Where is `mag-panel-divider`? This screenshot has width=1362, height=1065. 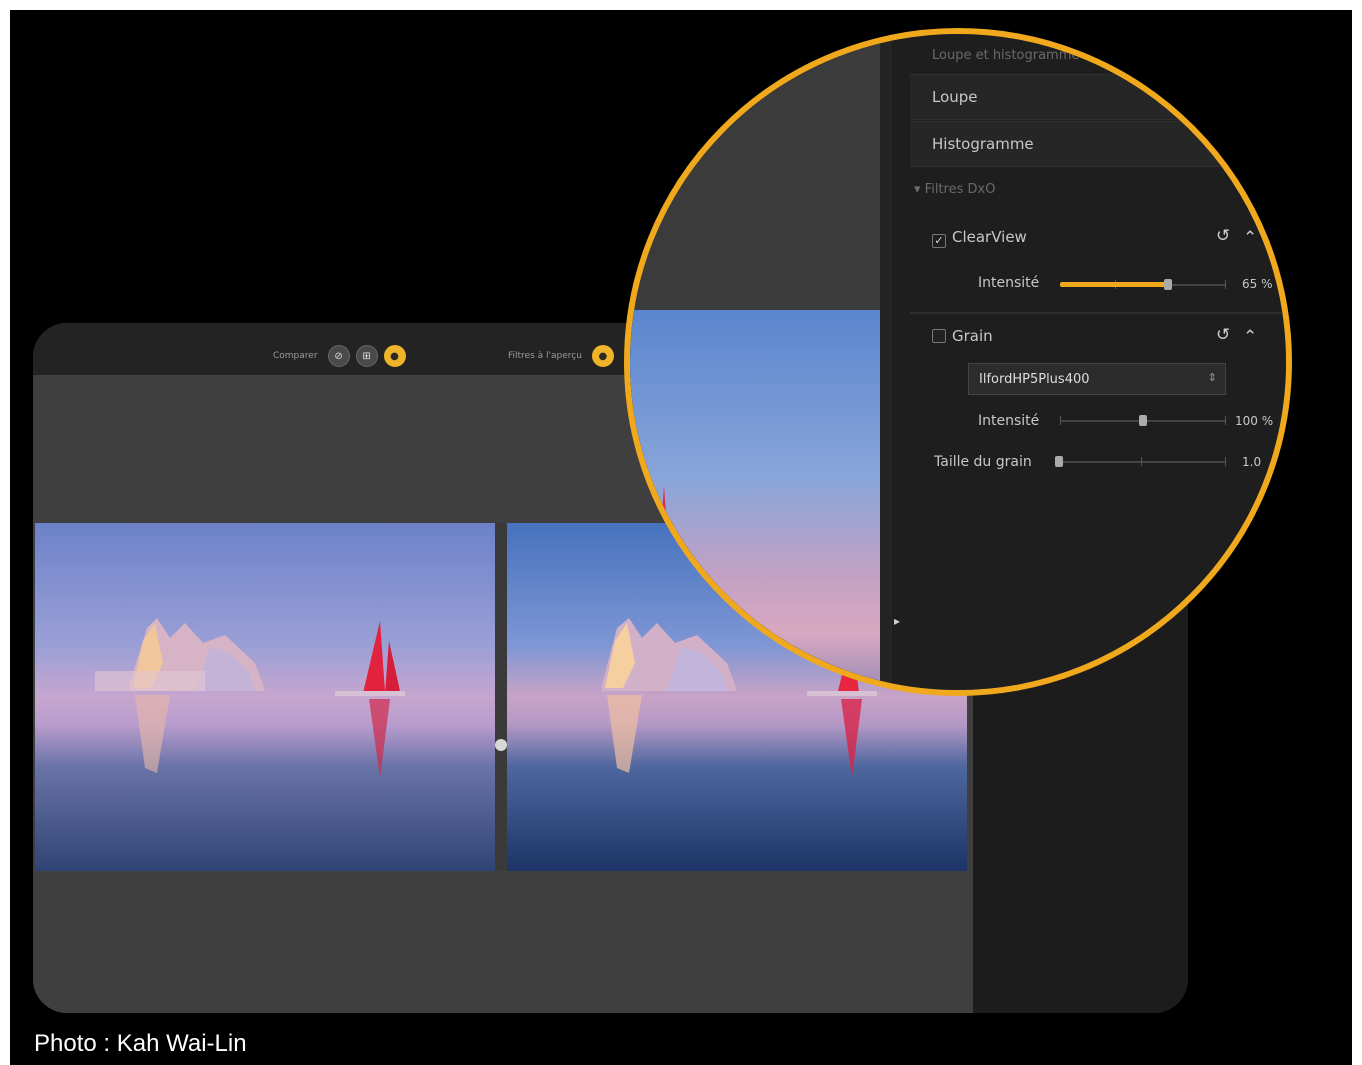 mag-panel-divider is located at coordinates (886, 362).